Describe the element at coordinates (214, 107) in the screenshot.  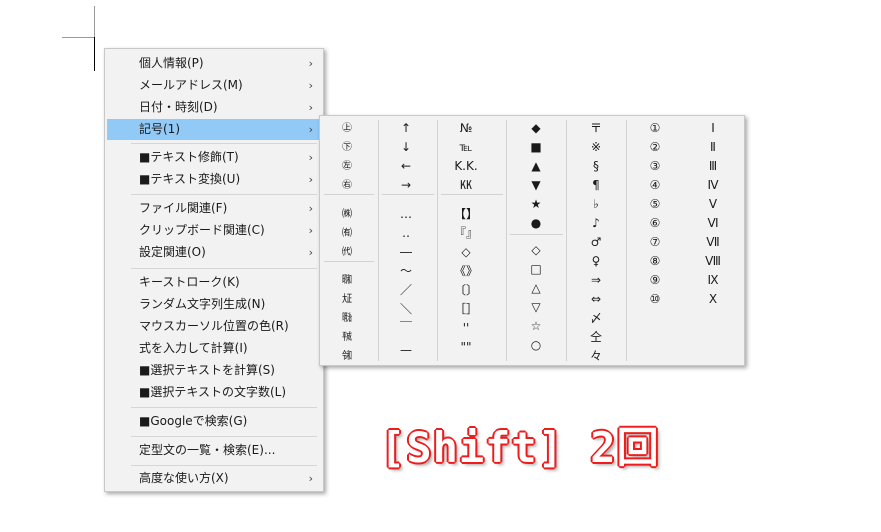
I see `menu-item-datetime: 日付・時刻(D) ›` at that location.